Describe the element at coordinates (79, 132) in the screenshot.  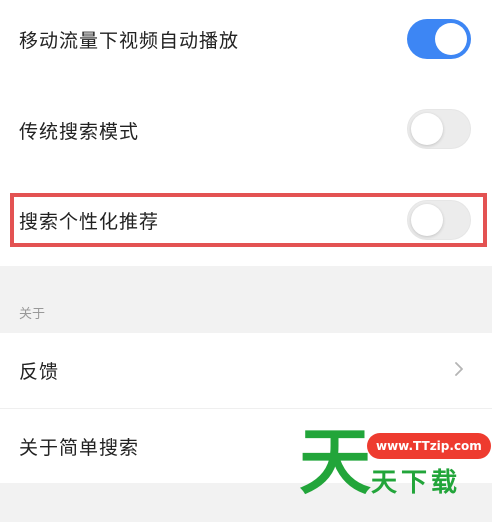
I see `setting-label-classic-search: 传统搜索模式` at that location.